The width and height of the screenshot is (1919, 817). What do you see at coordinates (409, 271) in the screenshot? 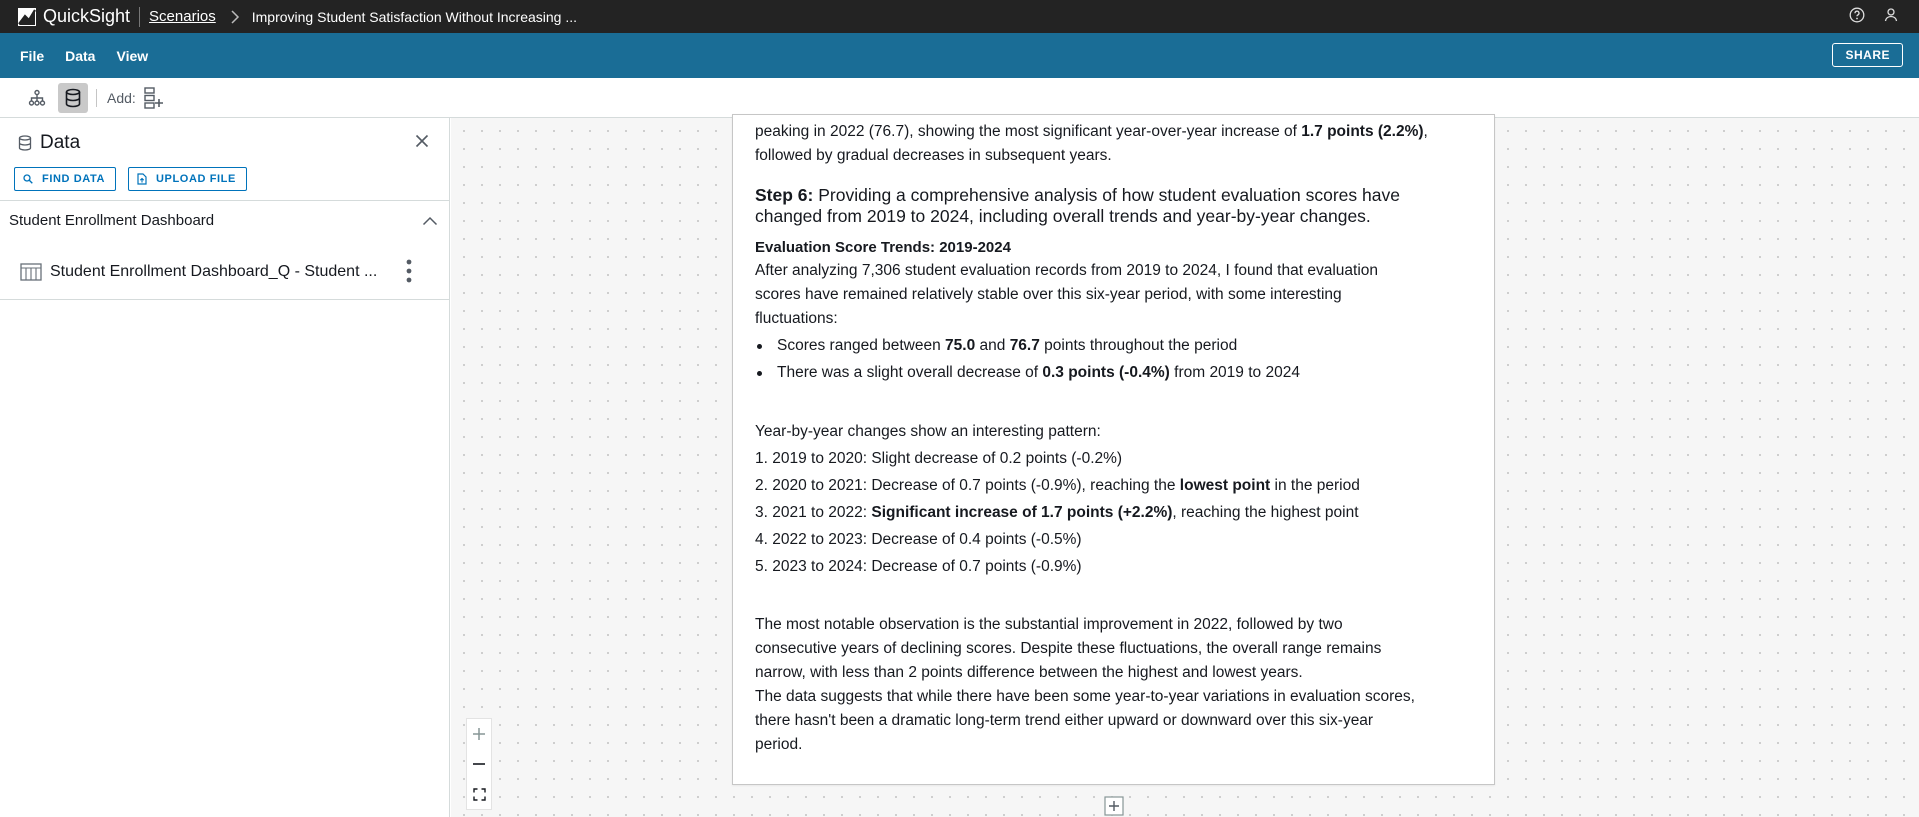
I see `more-options-icon` at bounding box center [409, 271].